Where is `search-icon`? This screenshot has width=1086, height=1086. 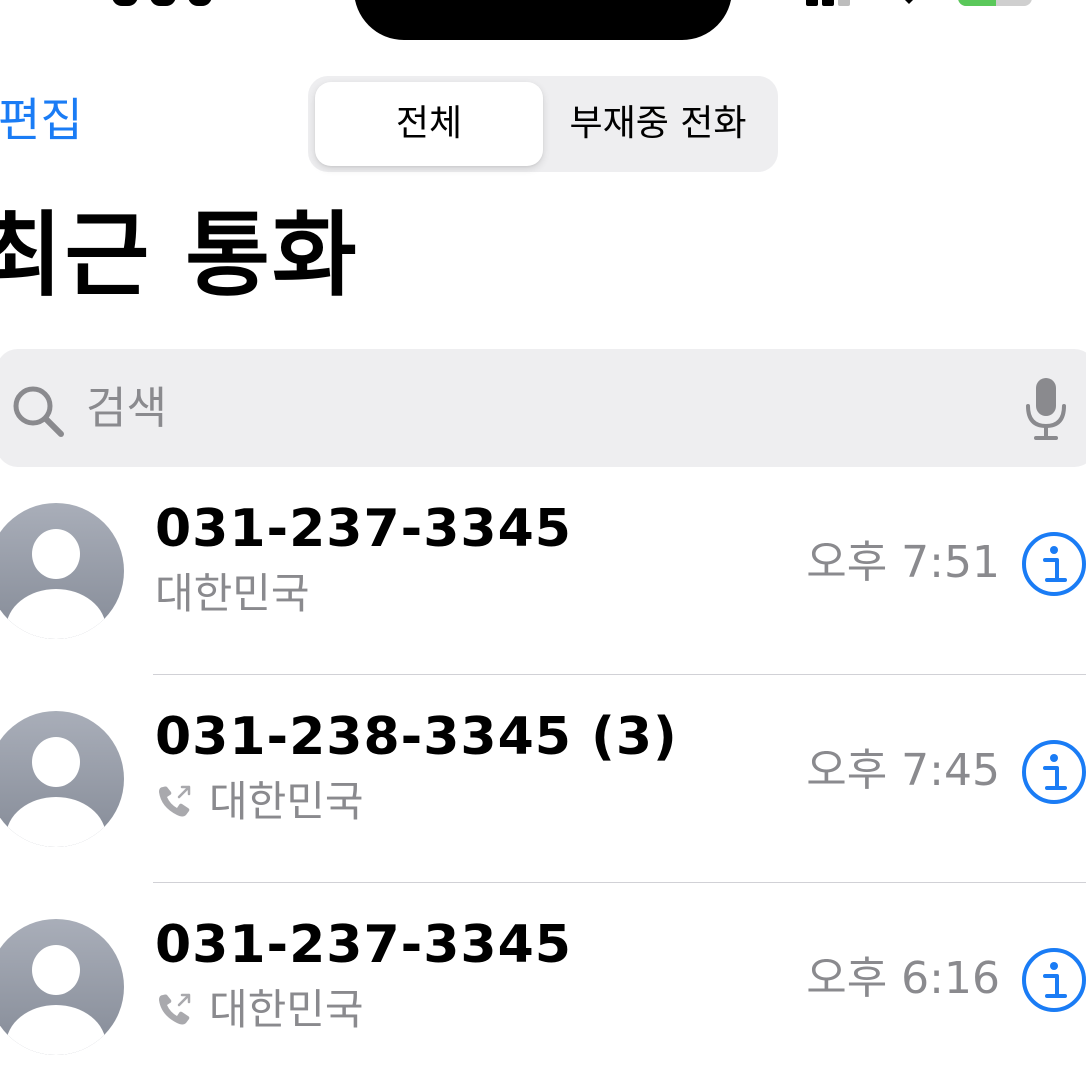
search-icon is located at coordinates (38, 411).